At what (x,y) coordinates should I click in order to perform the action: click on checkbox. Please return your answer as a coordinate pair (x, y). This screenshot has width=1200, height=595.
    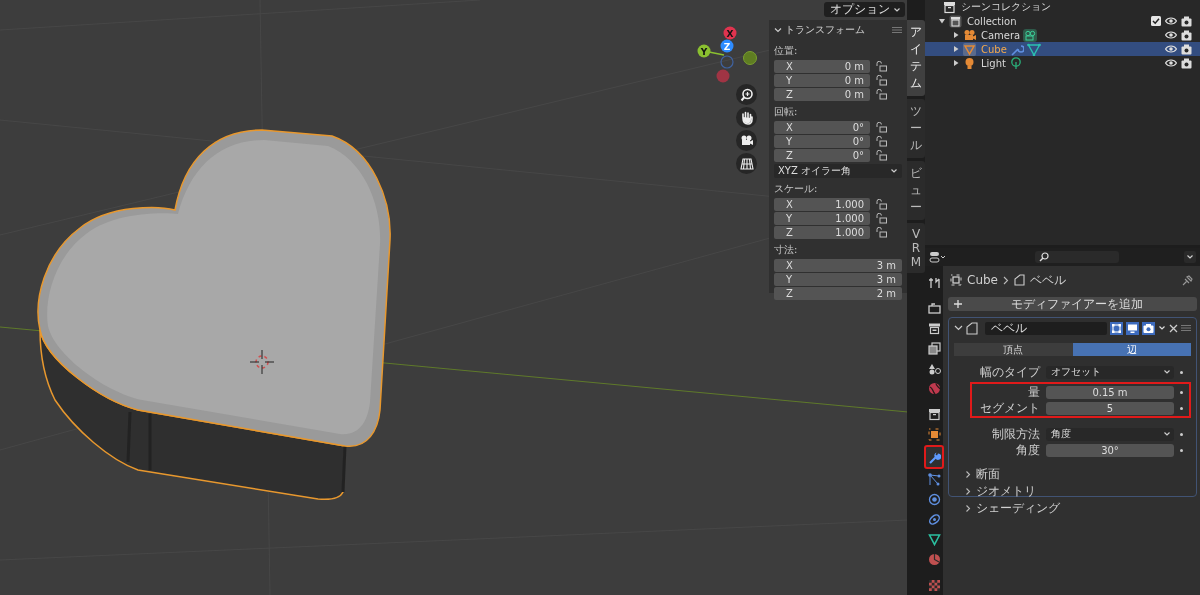
    Looking at the image, I should click on (1156, 21).